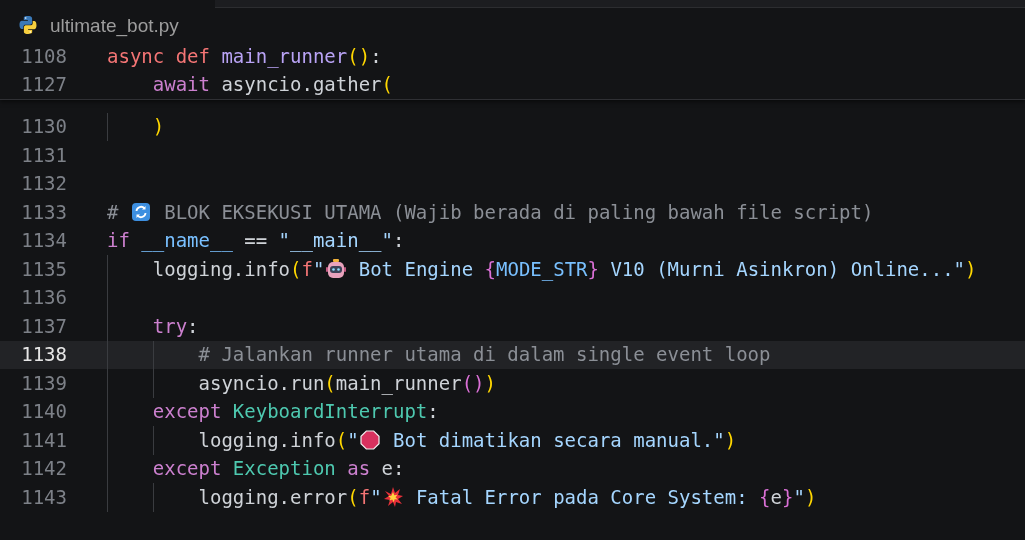  Describe the element at coordinates (518, 212) in the screenshot. I see `code-text: BLOK EKSEKUSI UTAMA (Wajib berada di paling bawah file script)` at that location.